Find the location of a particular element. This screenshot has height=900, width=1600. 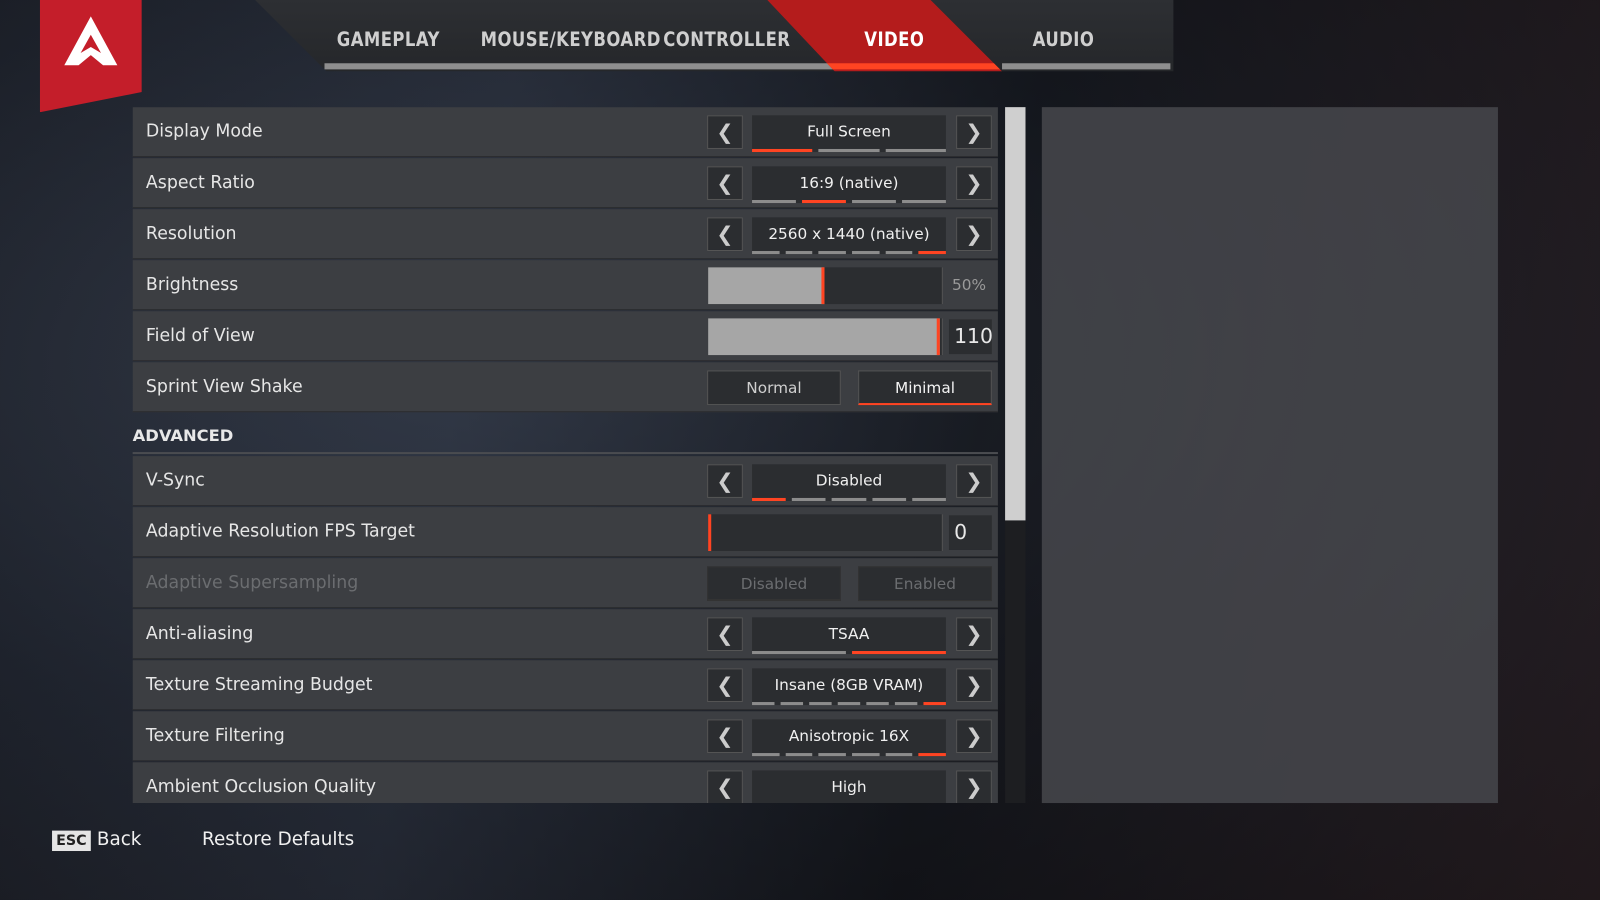

toggle-option-minimal: Minimal is located at coordinates (925, 388).